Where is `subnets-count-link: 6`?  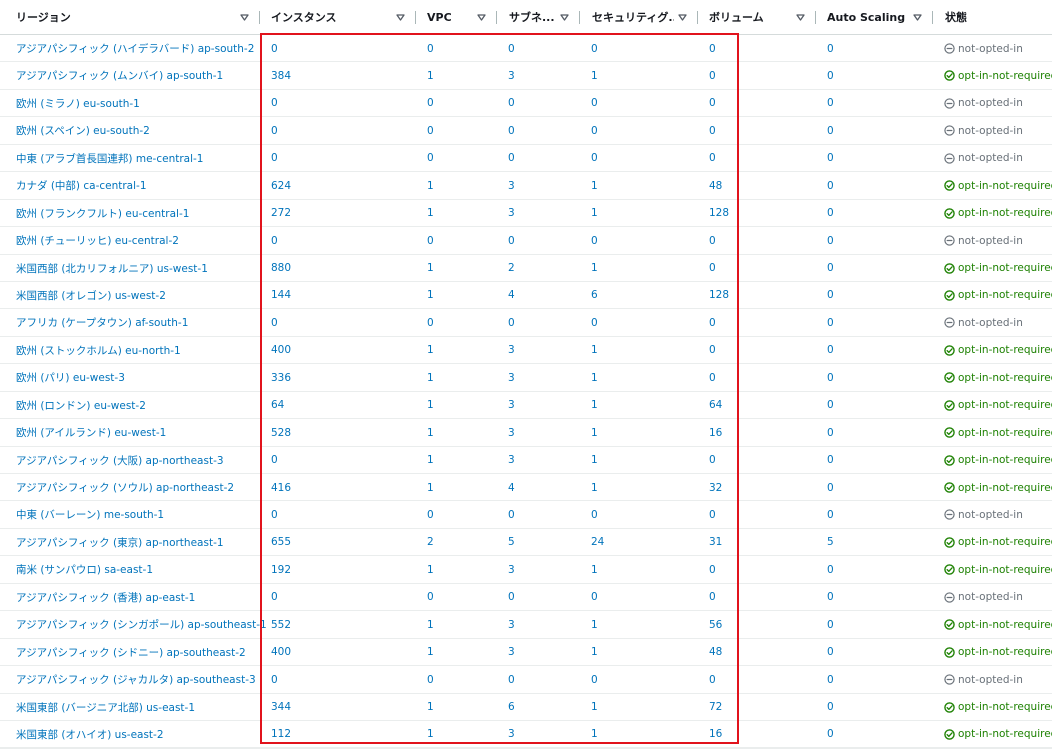
subnets-count-link: 6 is located at coordinates (511, 707).